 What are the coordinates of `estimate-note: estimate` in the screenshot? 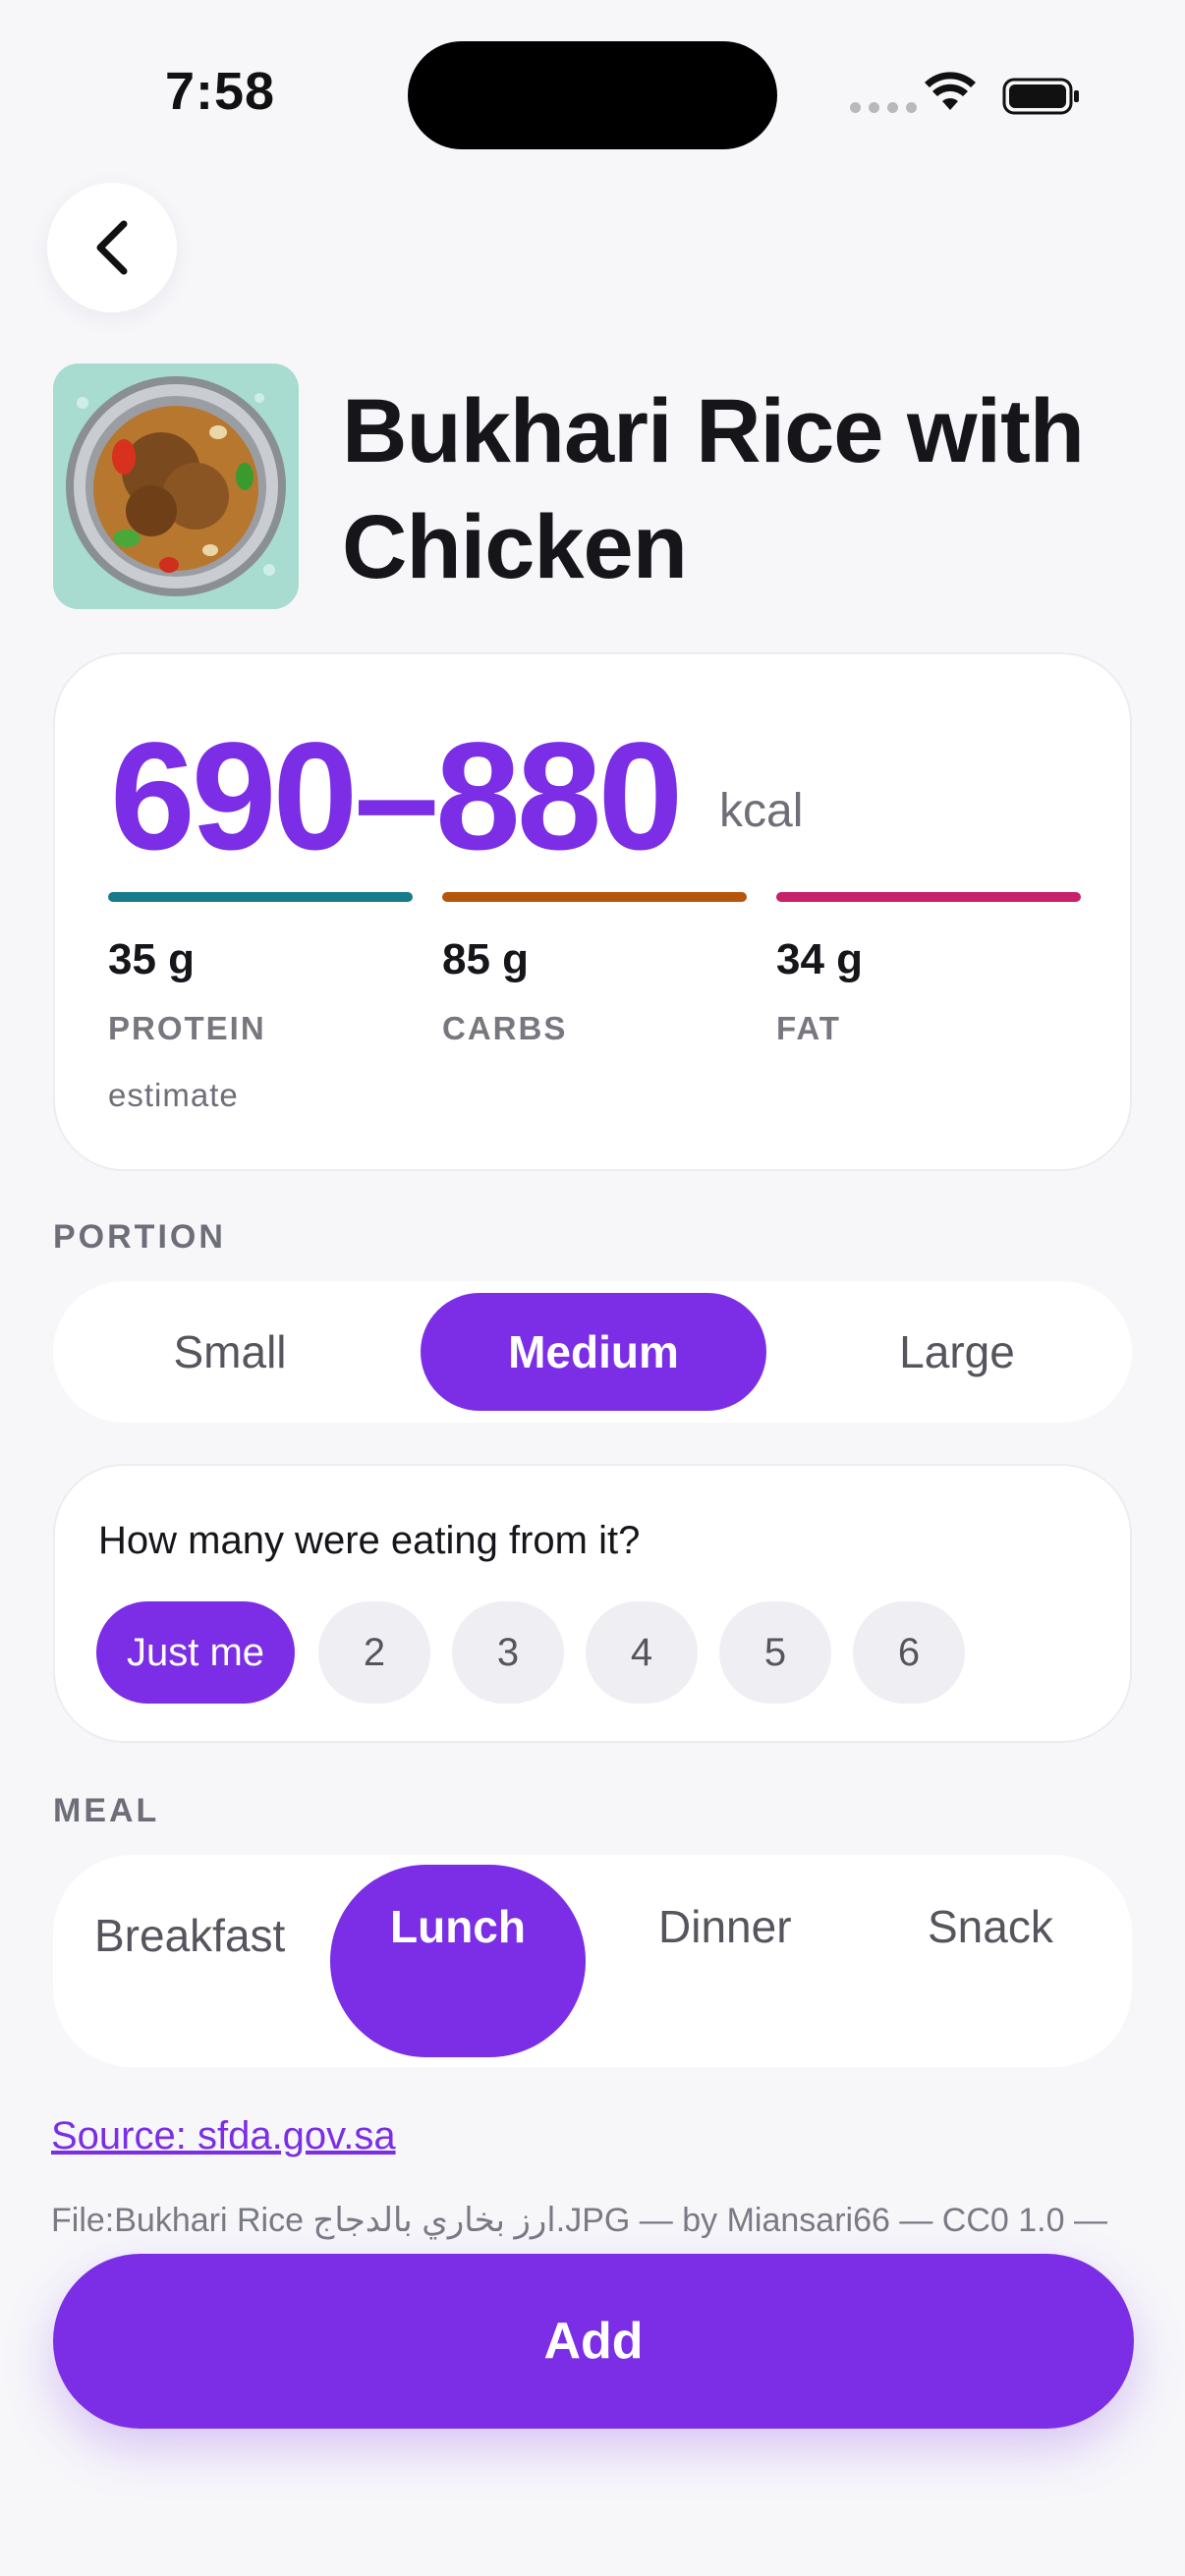 It's located at (174, 1095).